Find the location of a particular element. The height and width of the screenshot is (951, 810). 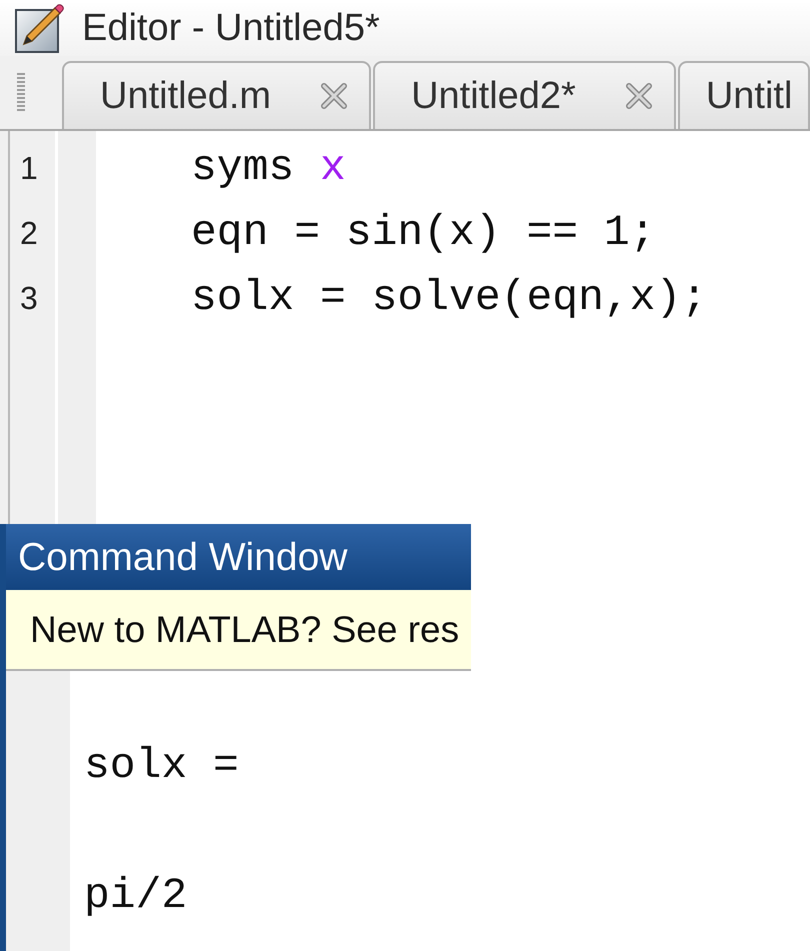

editor-tab: Untitled2* is located at coordinates (524, 95).